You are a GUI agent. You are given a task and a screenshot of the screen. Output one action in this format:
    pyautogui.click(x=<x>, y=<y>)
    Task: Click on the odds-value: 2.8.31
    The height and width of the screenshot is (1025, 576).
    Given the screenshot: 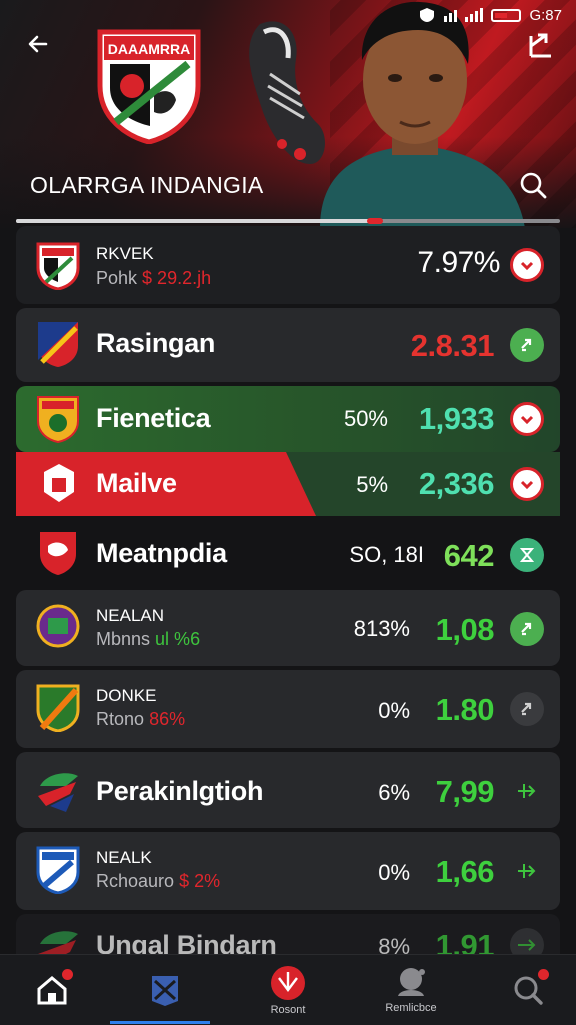 What is the action you would take?
    pyautogui.click(x=452, y=345)
    